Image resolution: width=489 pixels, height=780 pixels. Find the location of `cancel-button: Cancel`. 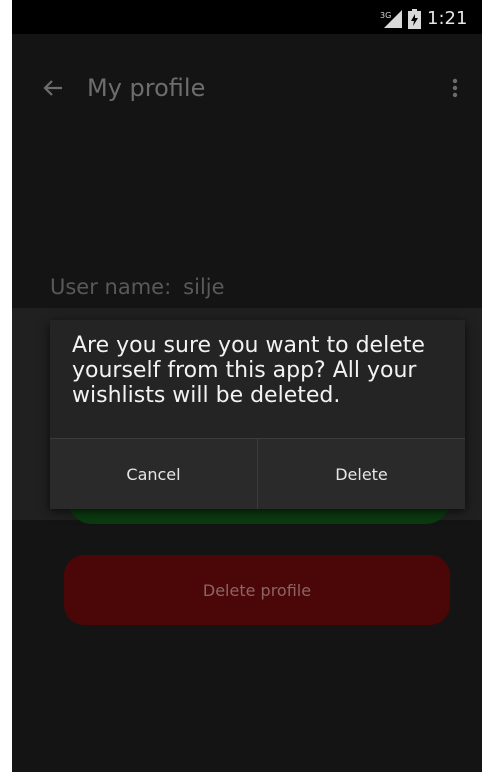

cancel-button: Cancel is located at coordinates (154, 474).